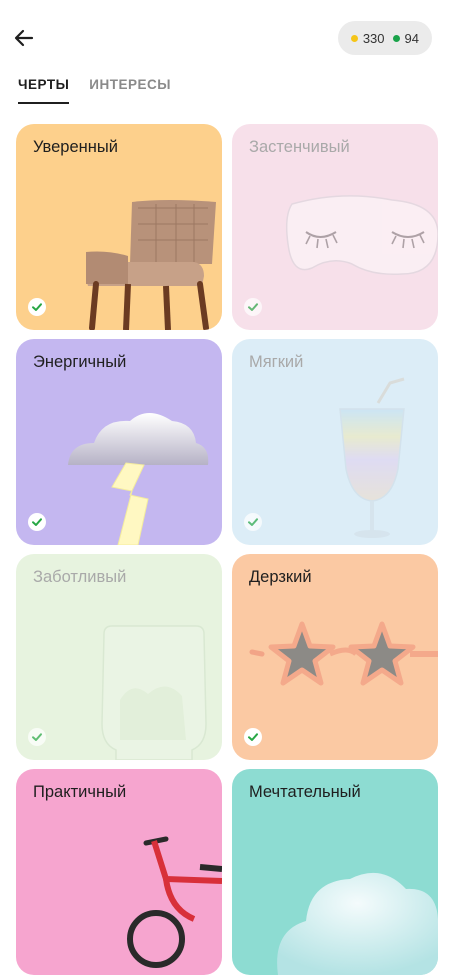 The image size is (452, 975). I want to click on trait-card-soft: Мягкий, so click(335, 442).